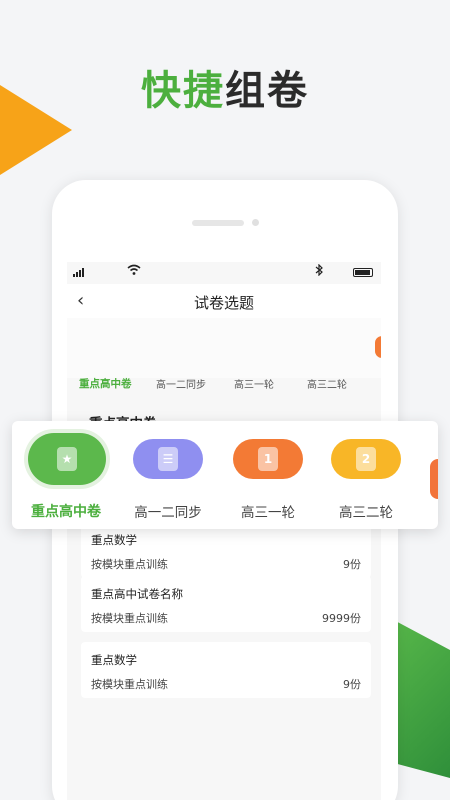 The image size is (450, 800). Describe the element at coordinates (181, 383) in the screenshot. I see `tab-grade-sync: 高一二同步` at that location.